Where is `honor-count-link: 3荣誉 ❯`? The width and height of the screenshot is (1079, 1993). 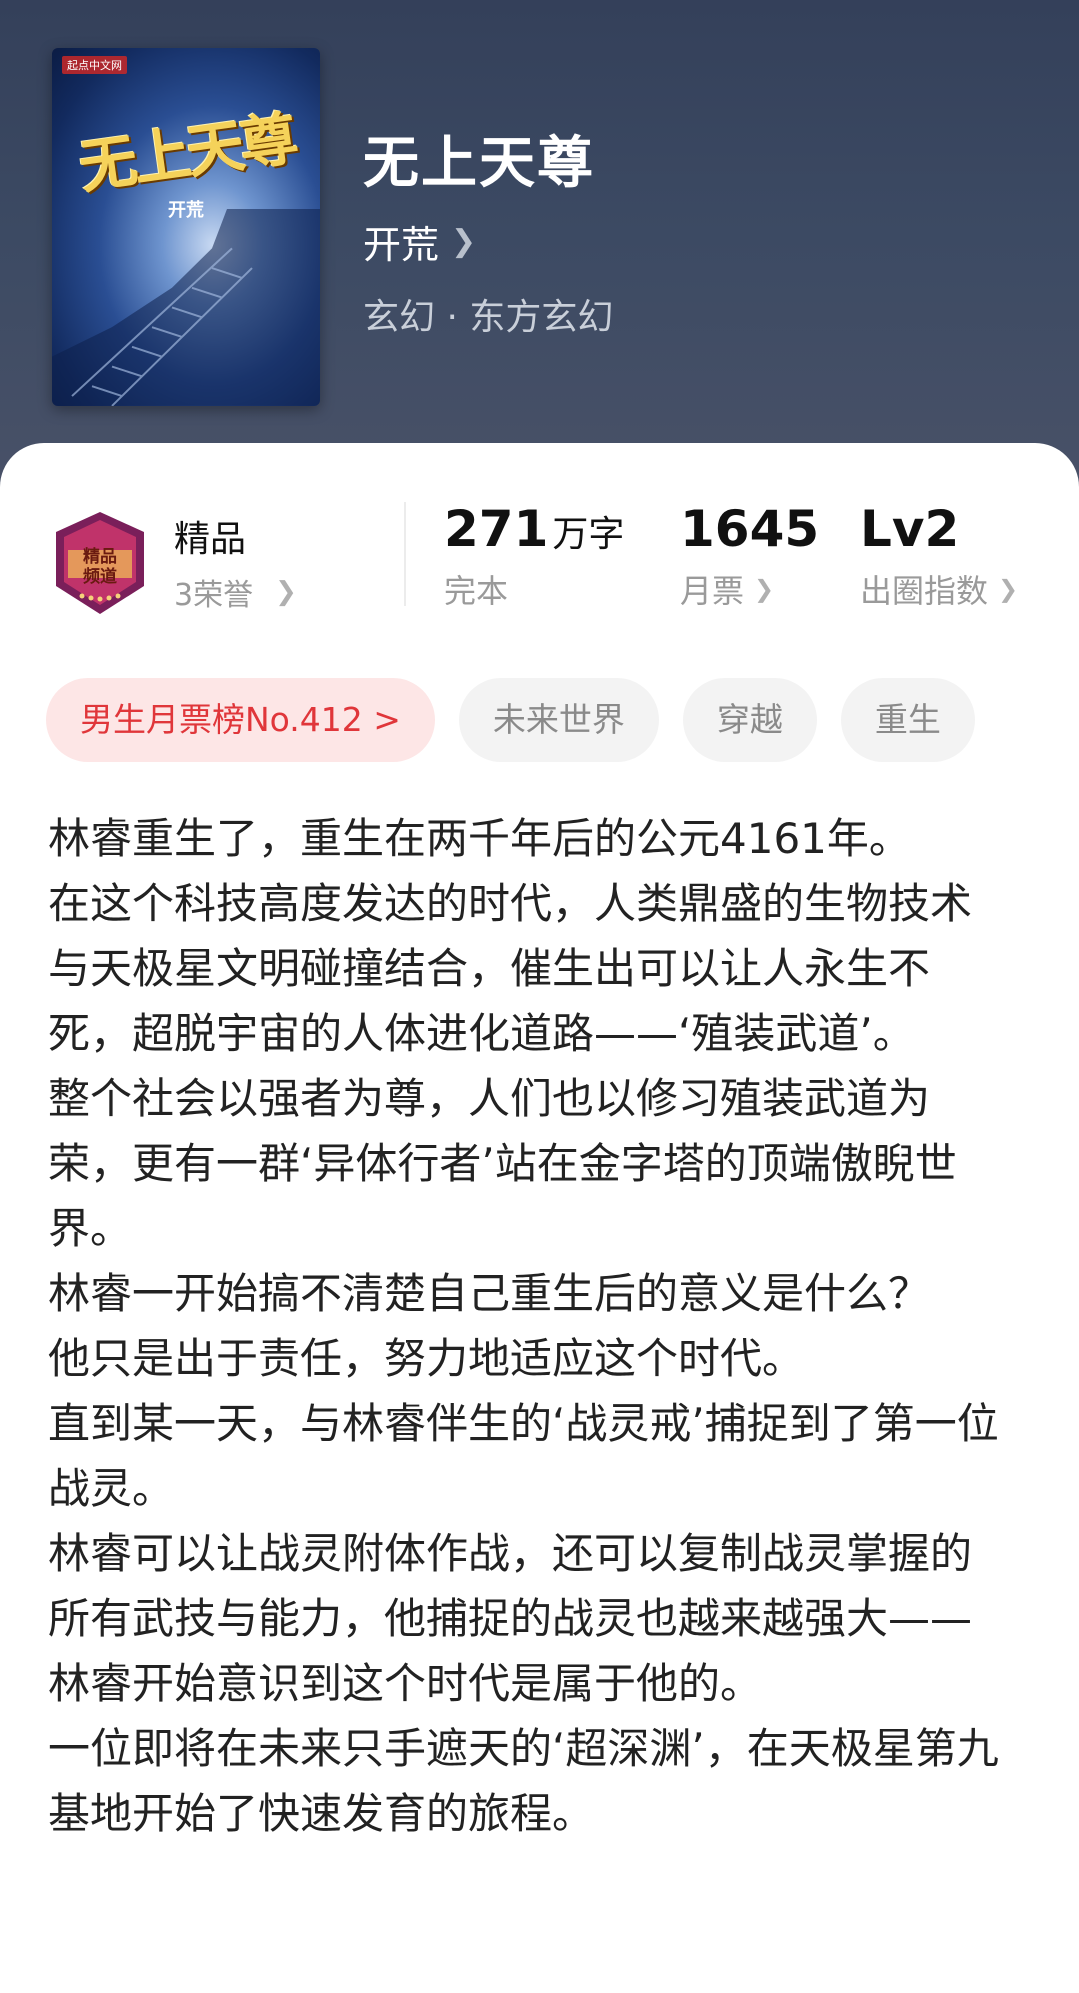
honor-count-link: 3荣誉 ❯ is located at coordinates (235, 592).